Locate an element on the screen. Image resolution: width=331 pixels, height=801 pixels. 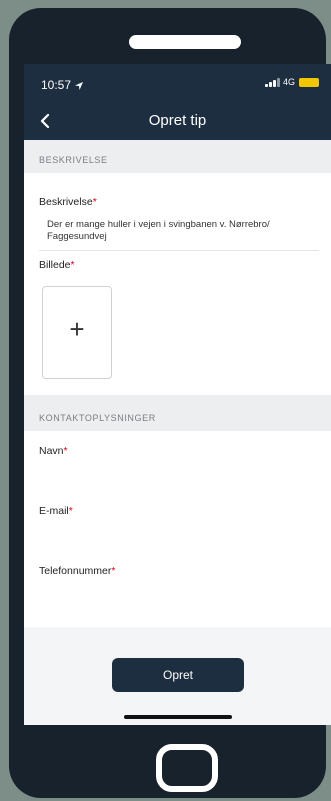
status-time: 10:57 is located at coordinates (56, 85).